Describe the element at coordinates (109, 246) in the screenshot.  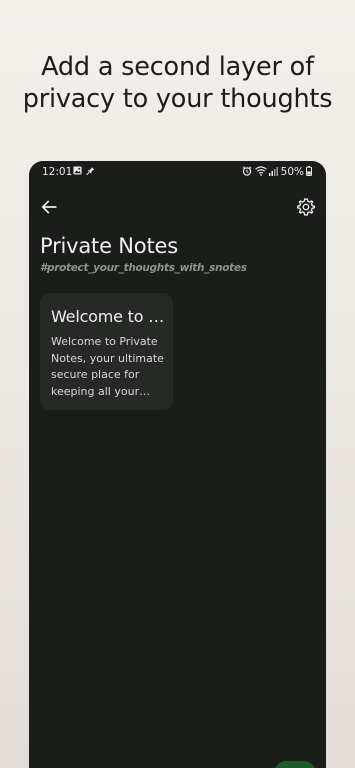
I see `page-title: Private Notes` at that location.